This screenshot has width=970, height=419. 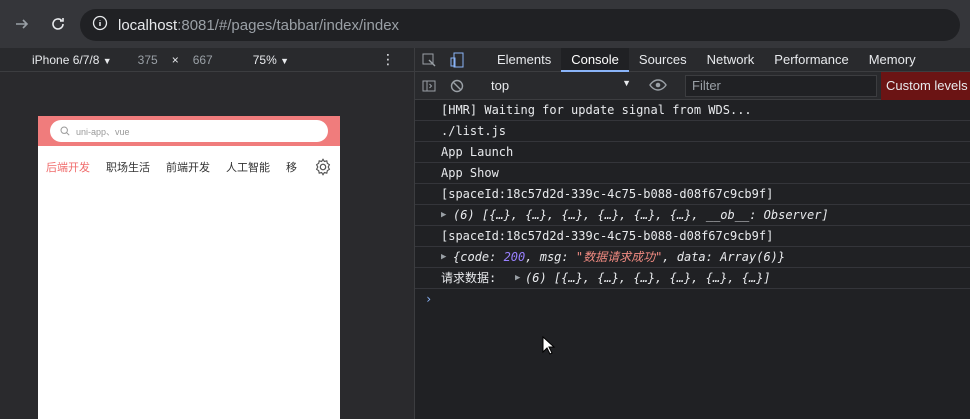 I want to click on log-levels-dropdown: Custom levels, so click(x=925, y=86).